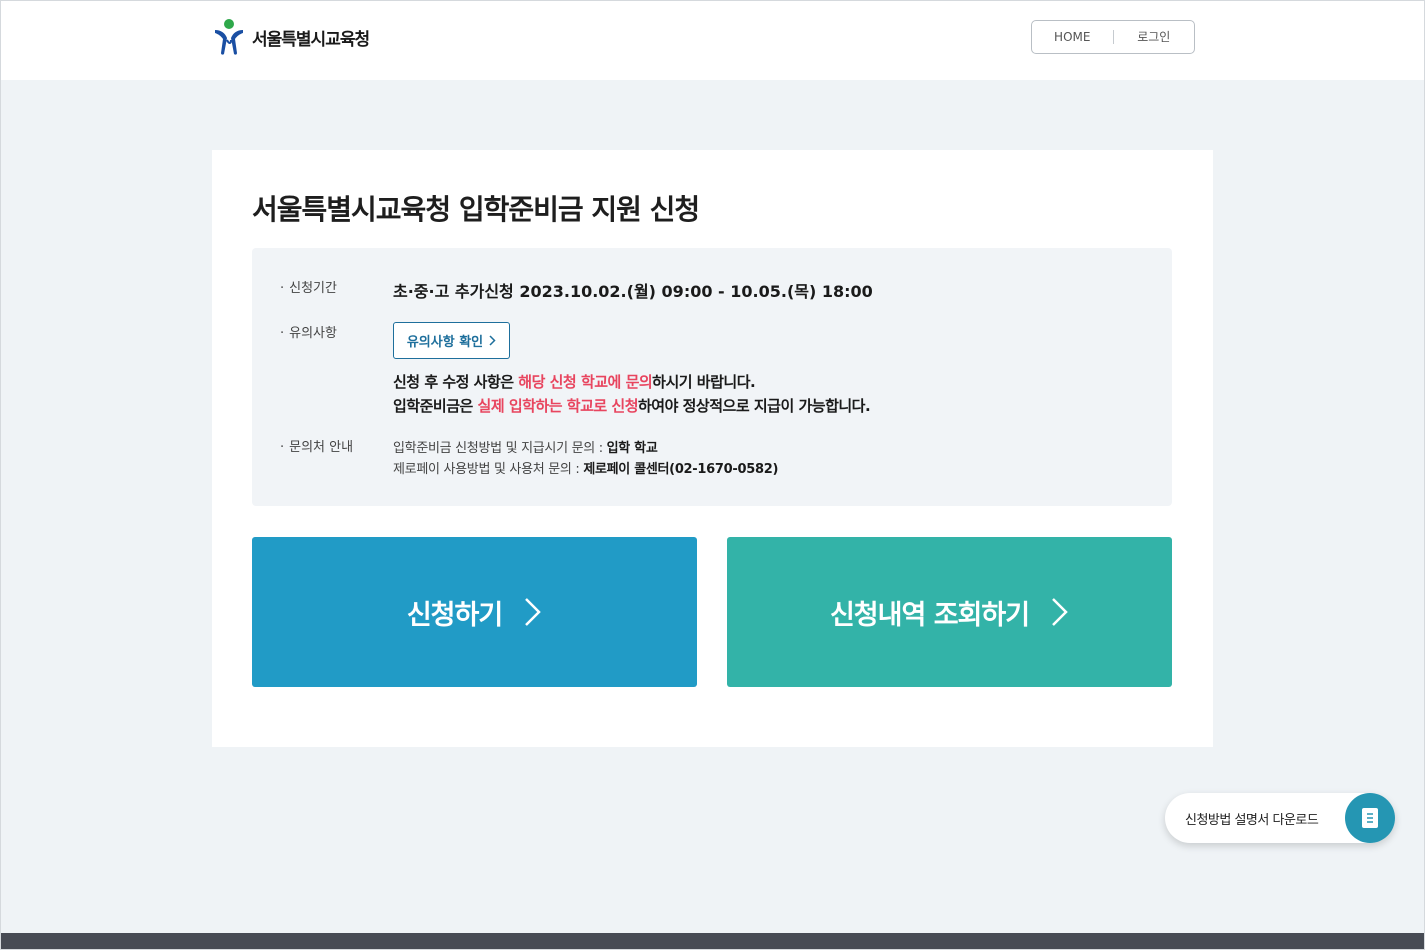 This screenshot has width=1425, height=950. I want to click on site-footer, so click(712, 941).